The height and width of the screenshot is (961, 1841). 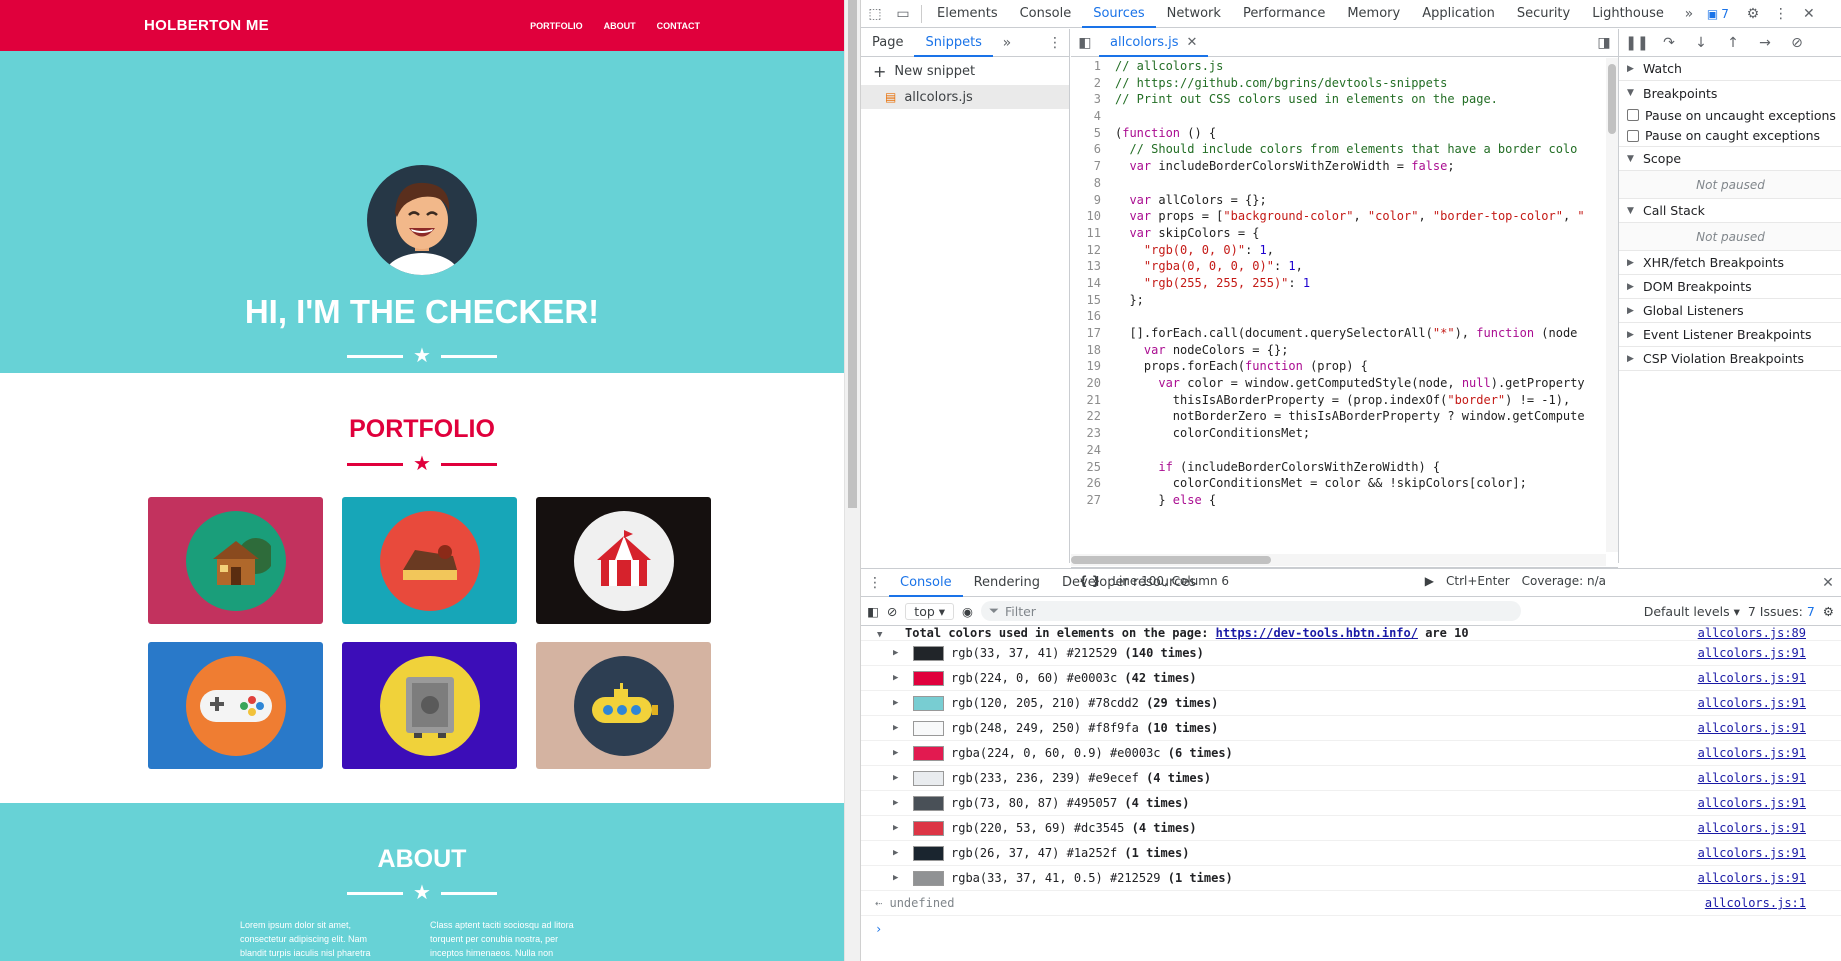 What do you see at coordinates (1628, 14) in the screenshot?
I see `tab-lighthouse: Lighthouse` at bounding box center [1628, 14].